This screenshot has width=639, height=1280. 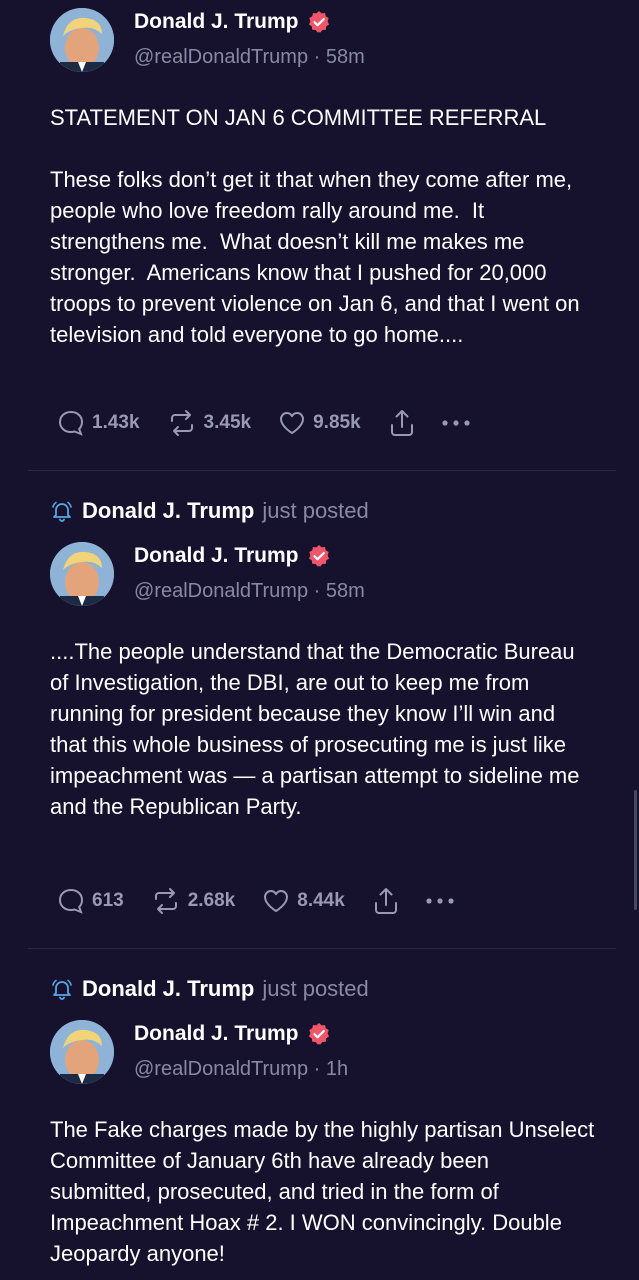 What do you see at coordinates (227, 422) in the screenshot?
I see `retruth-count: 3.45k` at bounding box center [227, 422].